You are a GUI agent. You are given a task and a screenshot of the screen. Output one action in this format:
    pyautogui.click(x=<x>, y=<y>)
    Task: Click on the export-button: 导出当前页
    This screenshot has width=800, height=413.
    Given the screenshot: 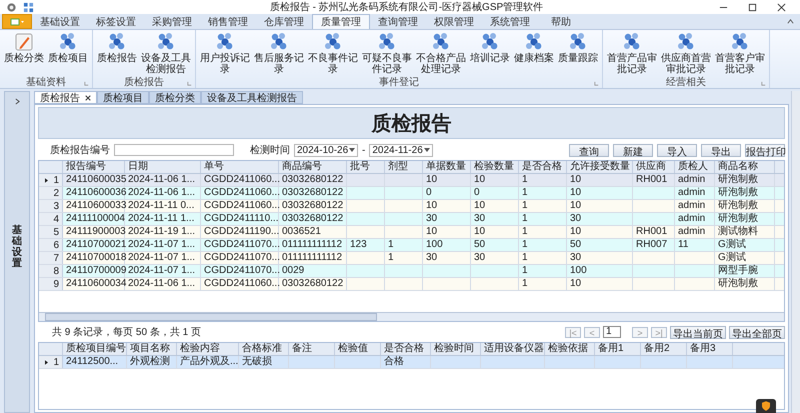 What is the action you would take?
    pyautogui.click(x=698, y=332)
    